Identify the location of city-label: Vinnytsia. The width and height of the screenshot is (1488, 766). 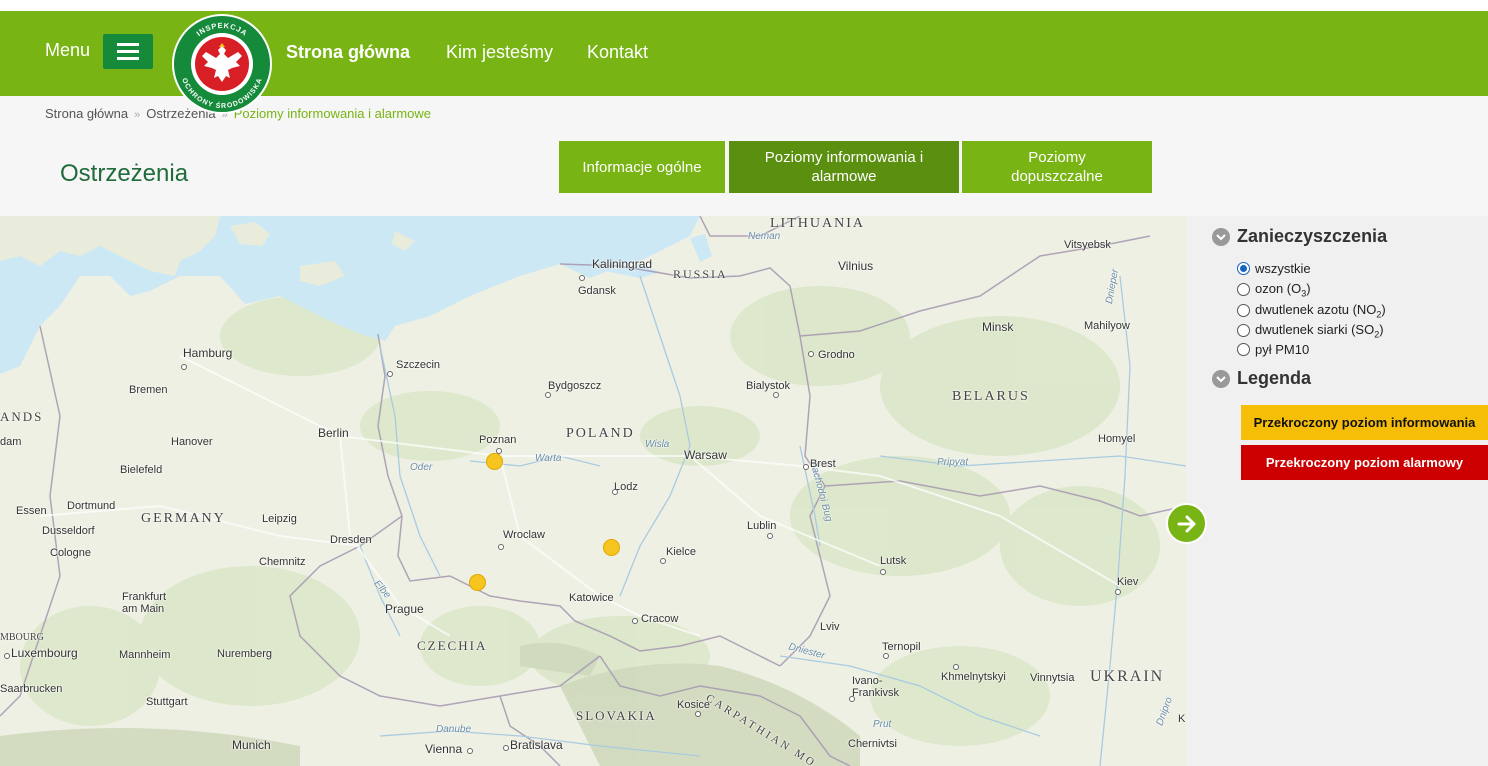
(1052, 678).